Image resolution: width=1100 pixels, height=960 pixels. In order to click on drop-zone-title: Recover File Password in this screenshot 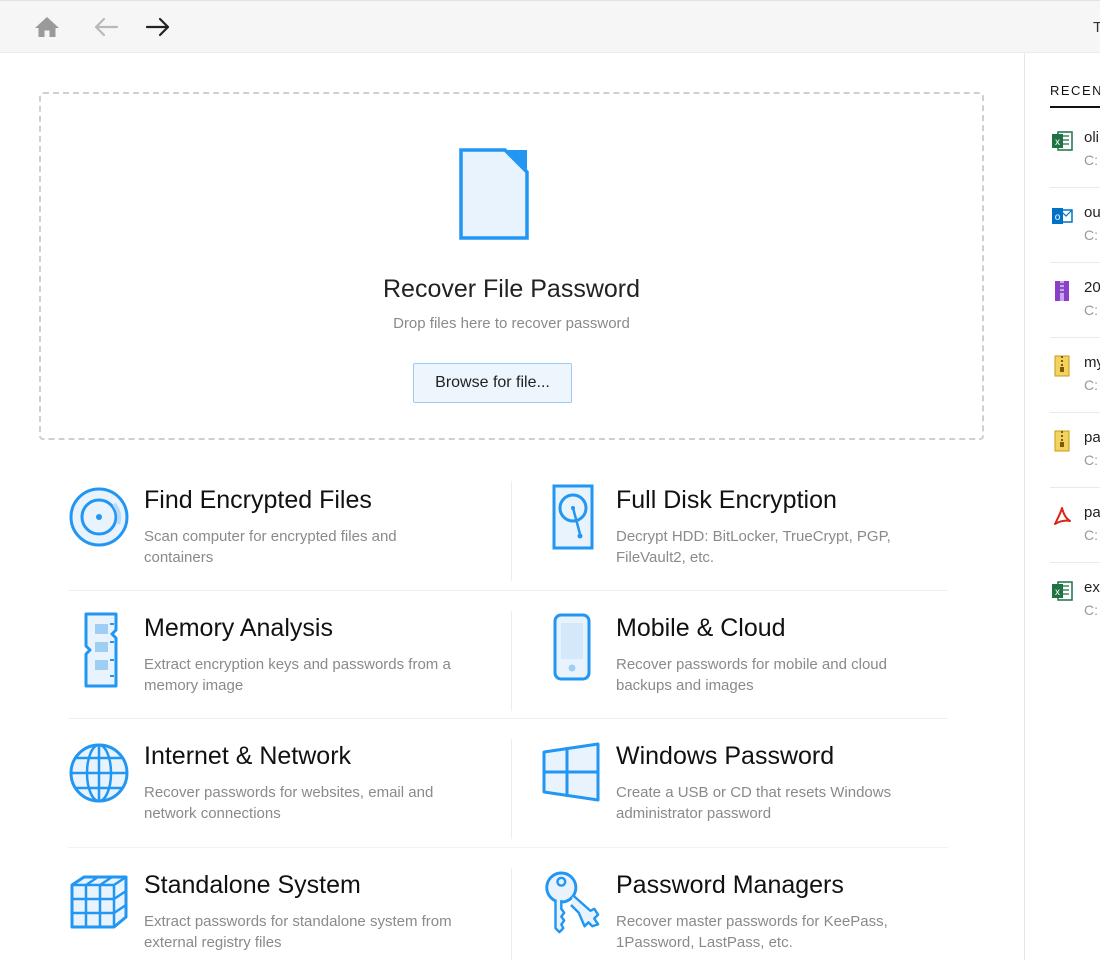, I will do `click(511, 289)`.